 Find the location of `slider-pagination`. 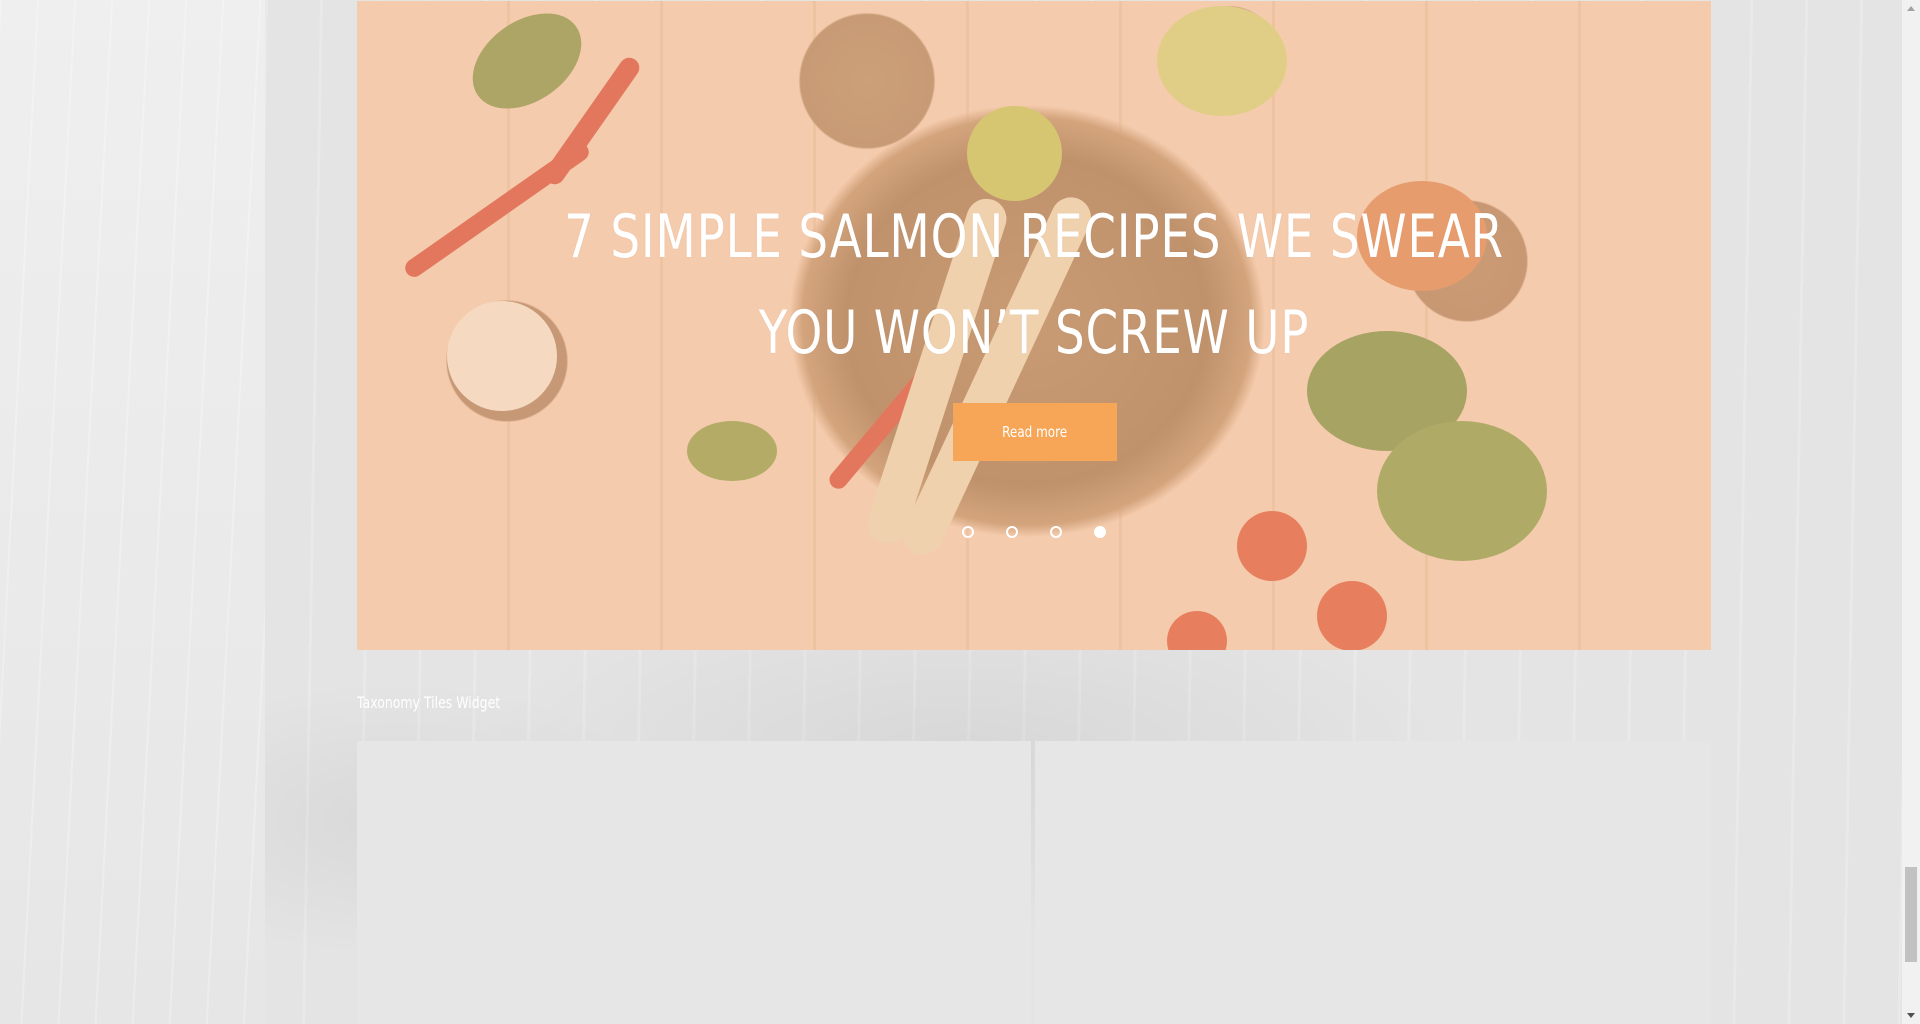

slider-pagination is located at coordinates (1034, 532).